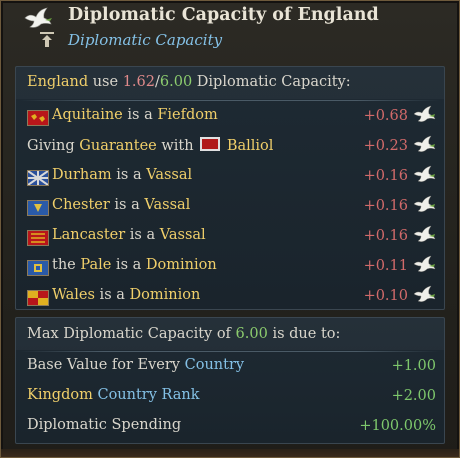 The width and height of the screenshot is (460, 458). What do you see at coordinates (60, 395) in the screenshot?
I see `max-item-label: Kingdom` at bounding box center [60, 395].